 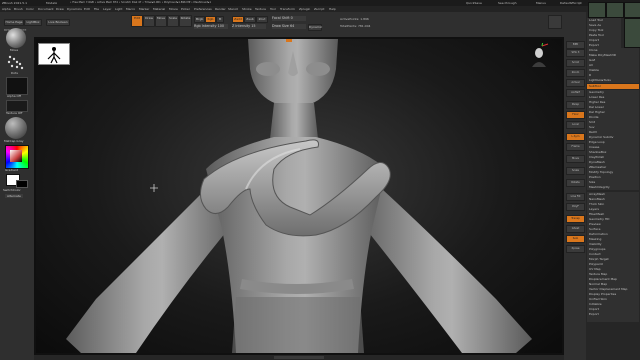 I want to click on bottom-shelf, so click(x=299, y=357).